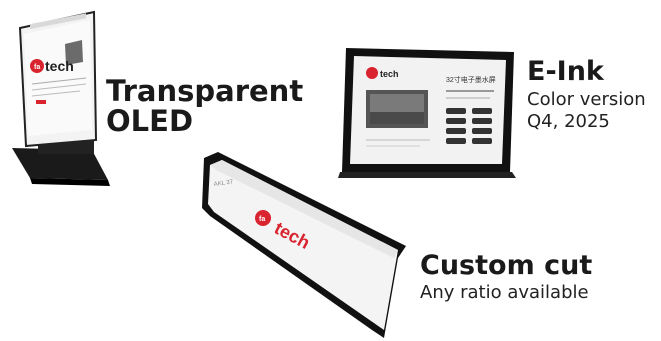  Describe the element at coordinates (565, 71) in the screenshot. I see `eink-title: E-Ink` at that location.